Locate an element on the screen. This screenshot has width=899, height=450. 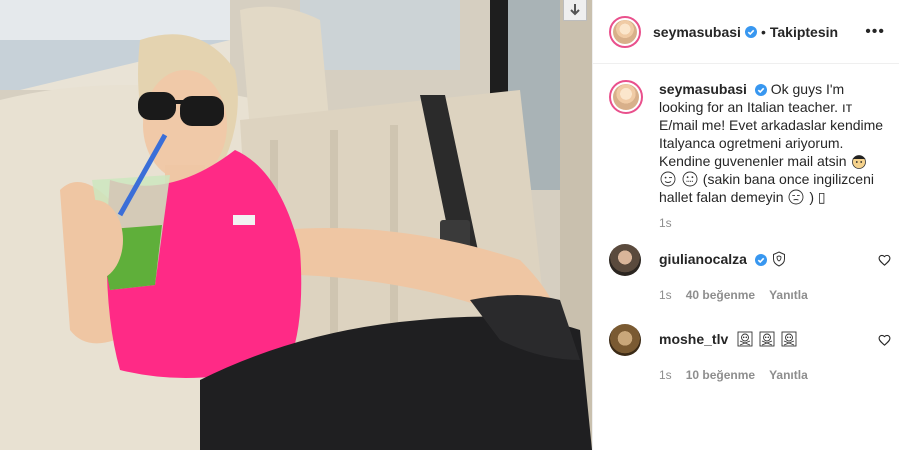
flexed-shield-emoji-icon is located at coordinates (778, 259).